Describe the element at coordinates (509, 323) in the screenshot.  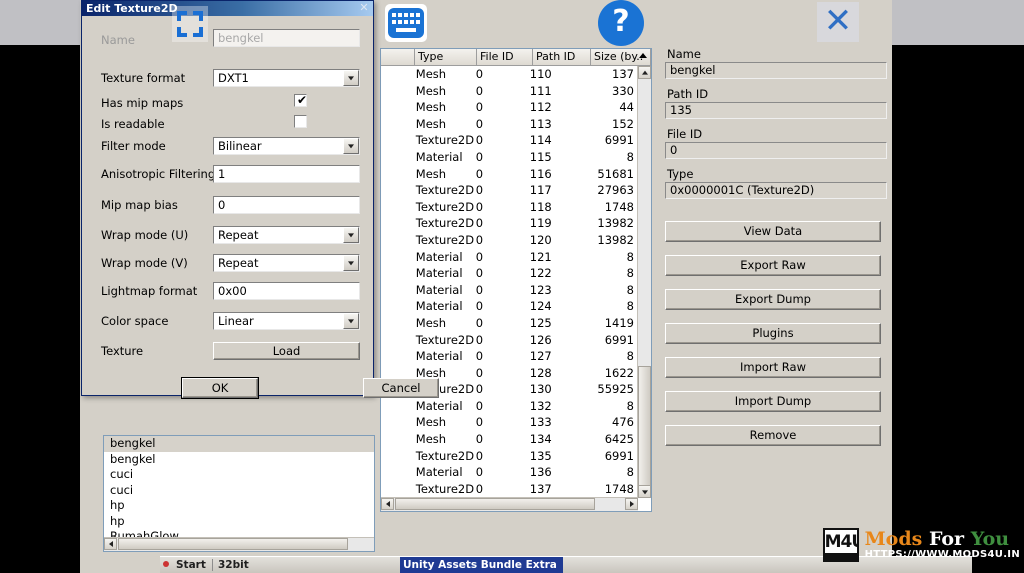
I see `table-row: Mesh 0 125 1419` at that location.